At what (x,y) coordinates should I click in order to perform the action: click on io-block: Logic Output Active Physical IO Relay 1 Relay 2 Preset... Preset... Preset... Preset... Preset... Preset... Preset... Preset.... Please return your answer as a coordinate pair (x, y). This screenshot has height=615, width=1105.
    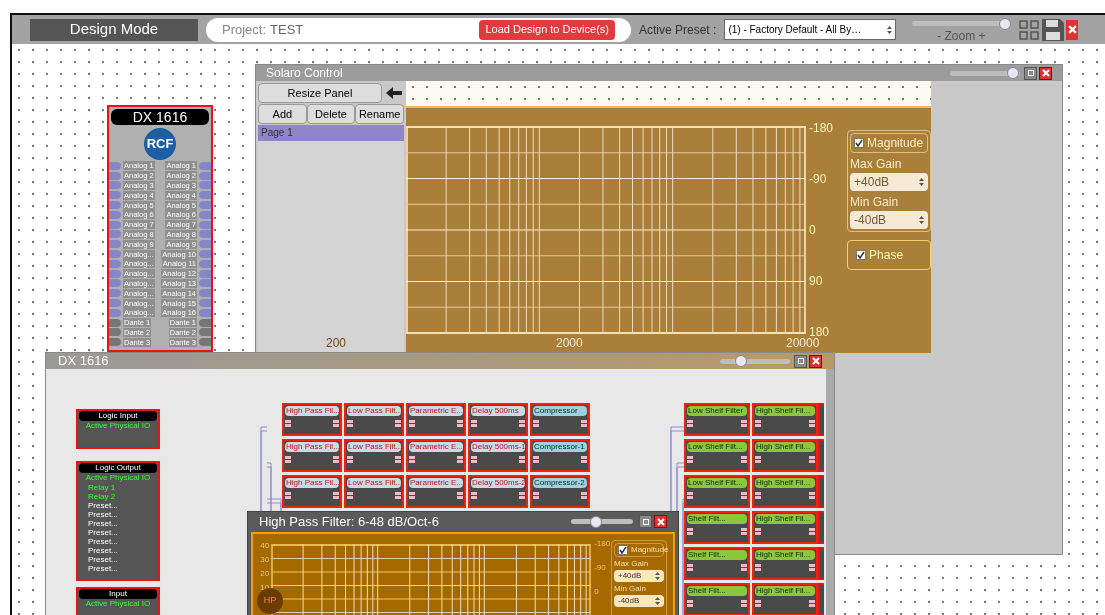
    Looking at the image, I should click on (118, 521).